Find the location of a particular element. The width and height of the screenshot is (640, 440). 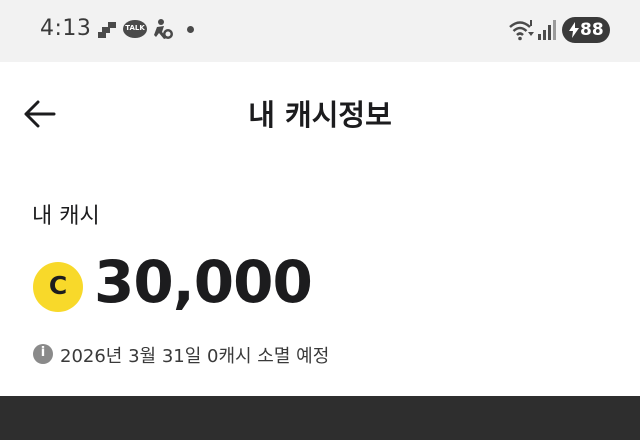

battery-indicator: 88 is located at coordinates (586, 30).